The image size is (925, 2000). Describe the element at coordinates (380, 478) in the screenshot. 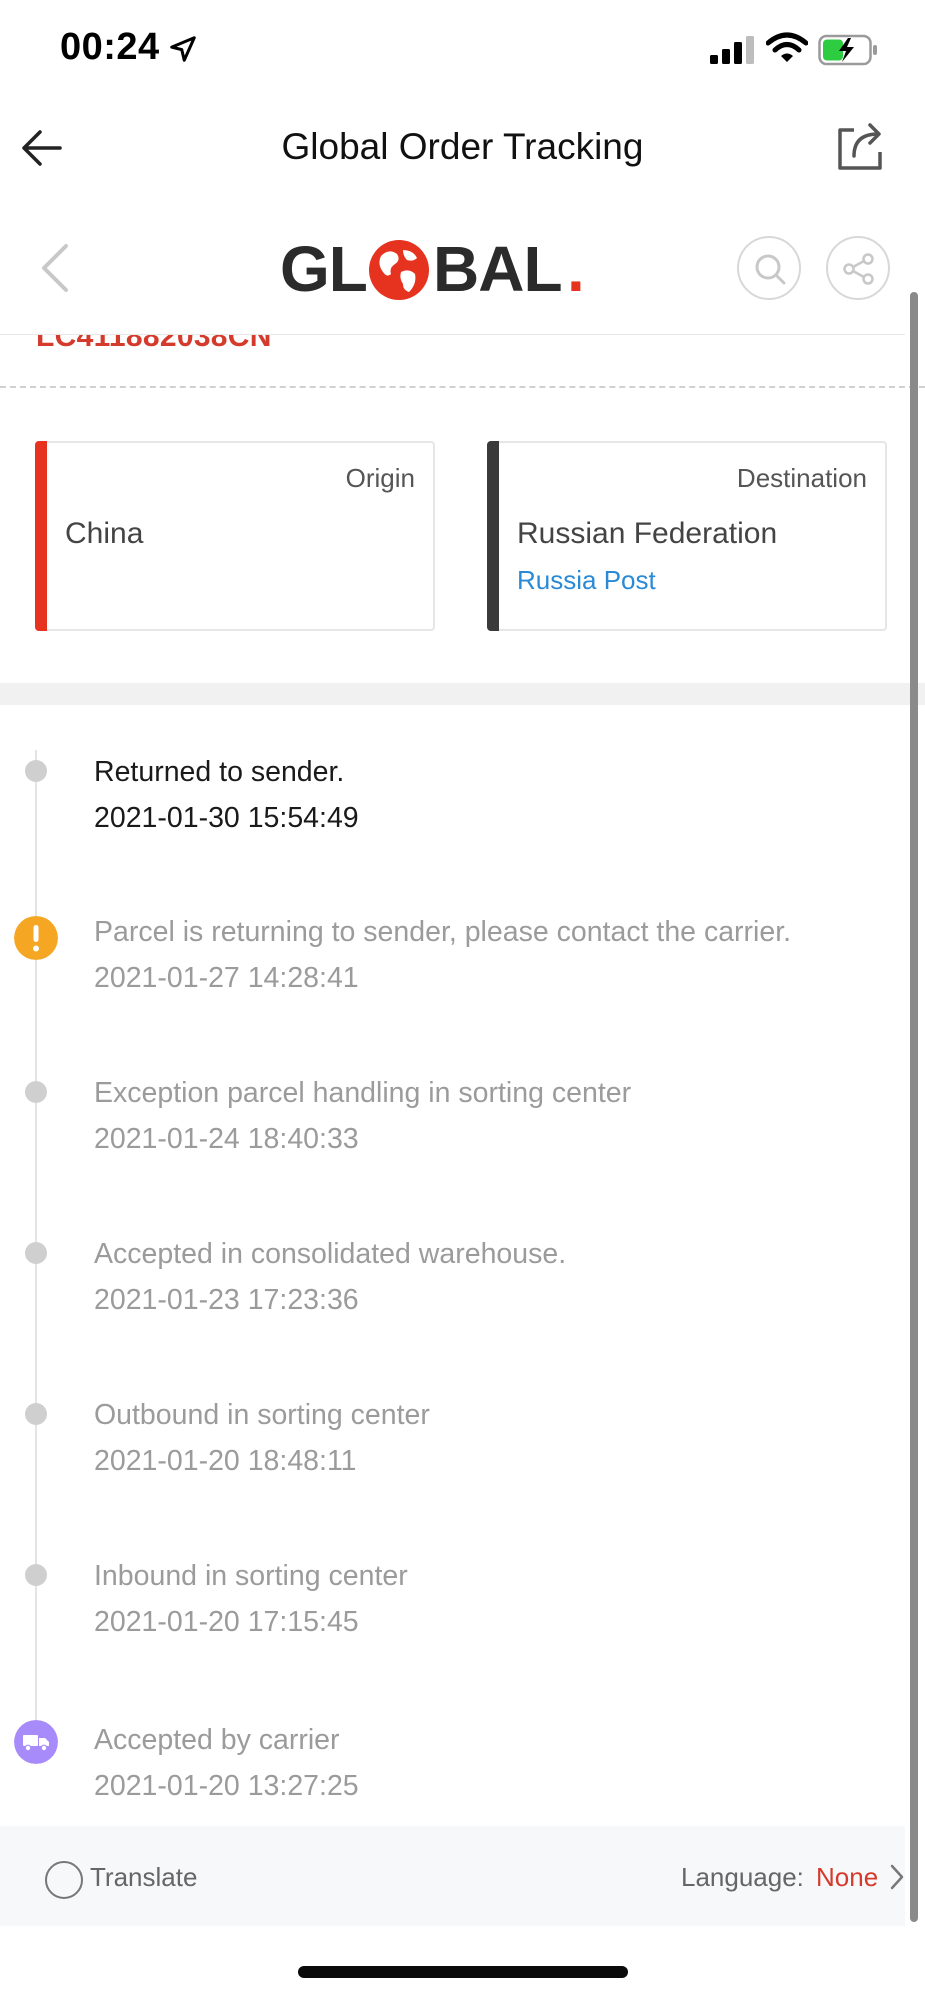

I see `origin-label: Origin` at that location.